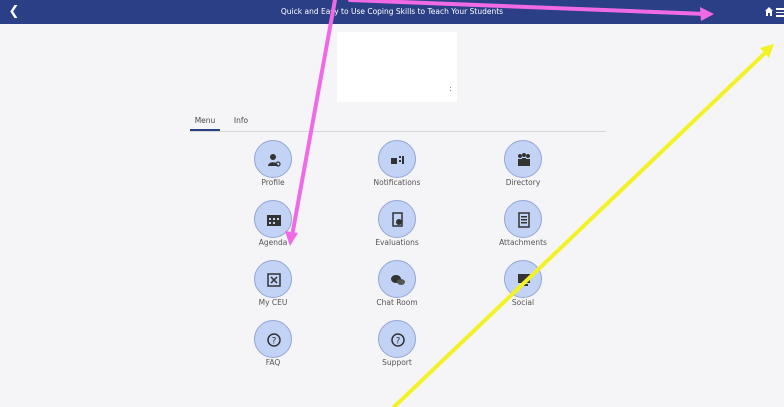 Image resolution: width=784 pixels, height=407 pixels. Describe the element at coordinates (780, 12) in the screenshot. I see `hamburger-menu-icon` at that location.